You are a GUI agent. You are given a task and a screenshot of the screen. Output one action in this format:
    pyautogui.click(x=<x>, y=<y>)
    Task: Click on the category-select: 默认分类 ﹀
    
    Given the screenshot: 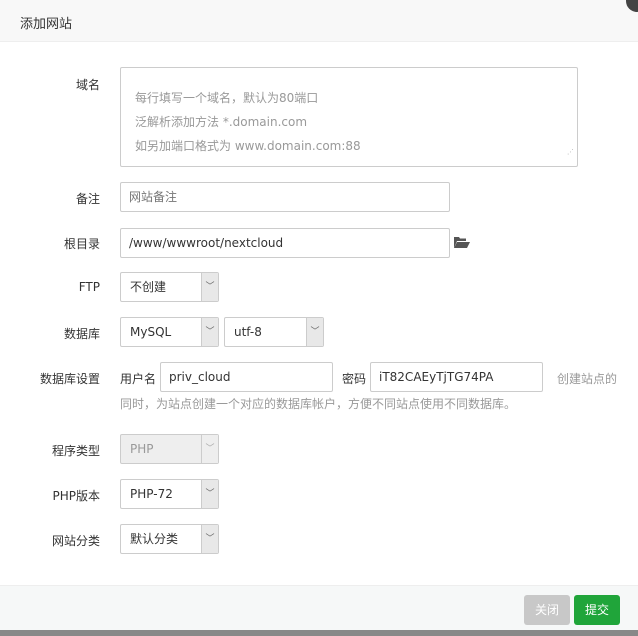 What is the action you would take?
    pyautogui.click(x=169, y=539)
    